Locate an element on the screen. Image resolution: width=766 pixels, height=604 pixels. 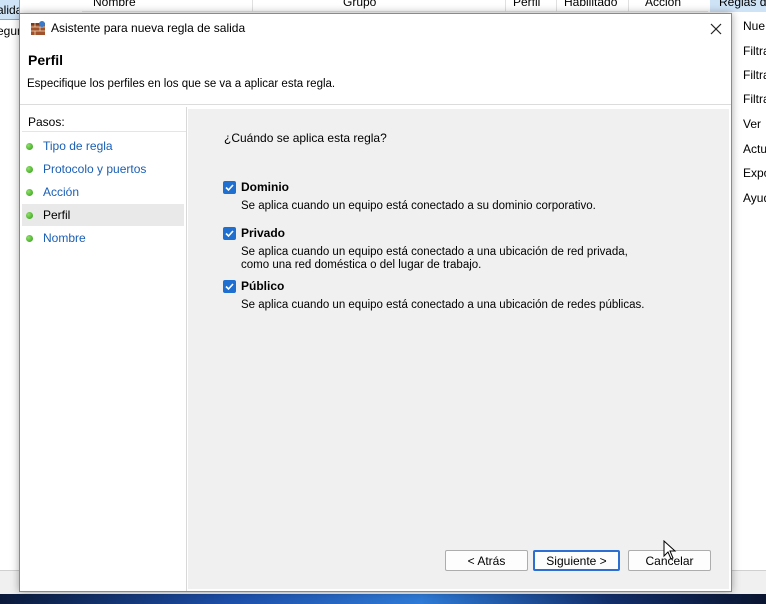
bg-tree-item: alida is located at coordinates (10, 10).